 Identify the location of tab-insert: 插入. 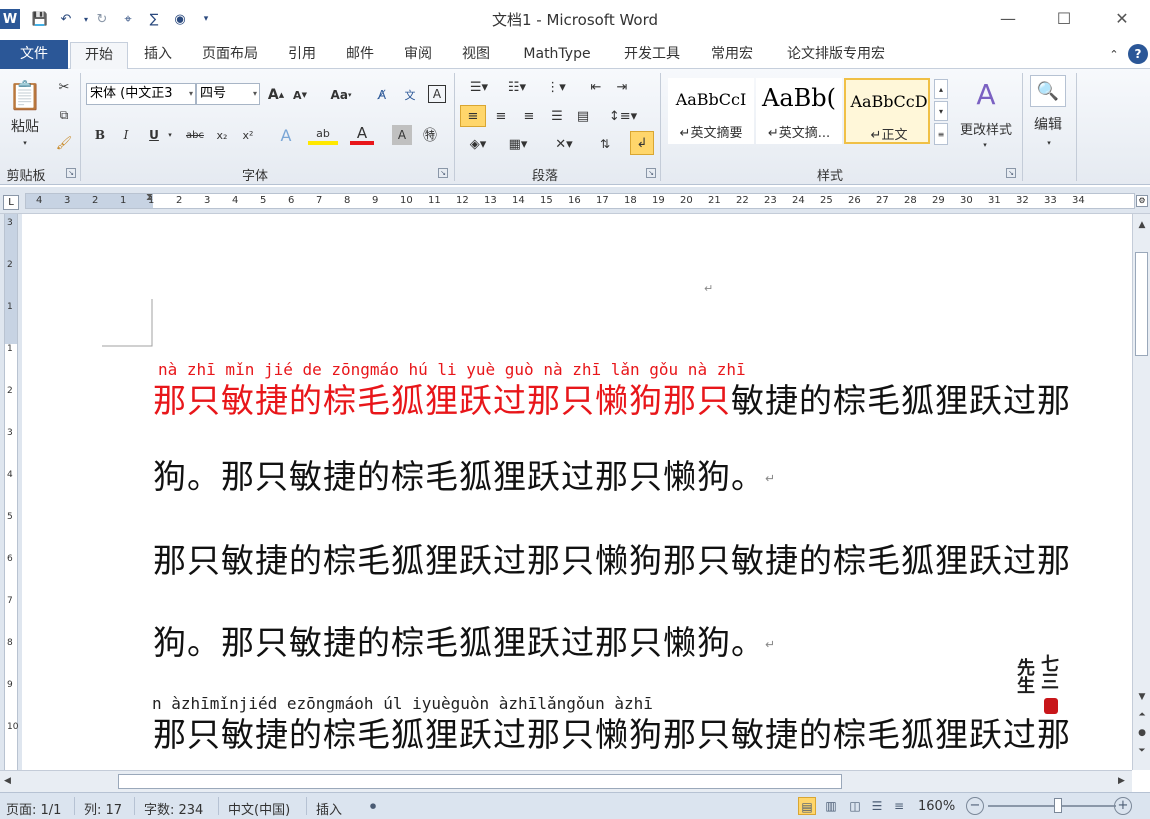
(158, 55).